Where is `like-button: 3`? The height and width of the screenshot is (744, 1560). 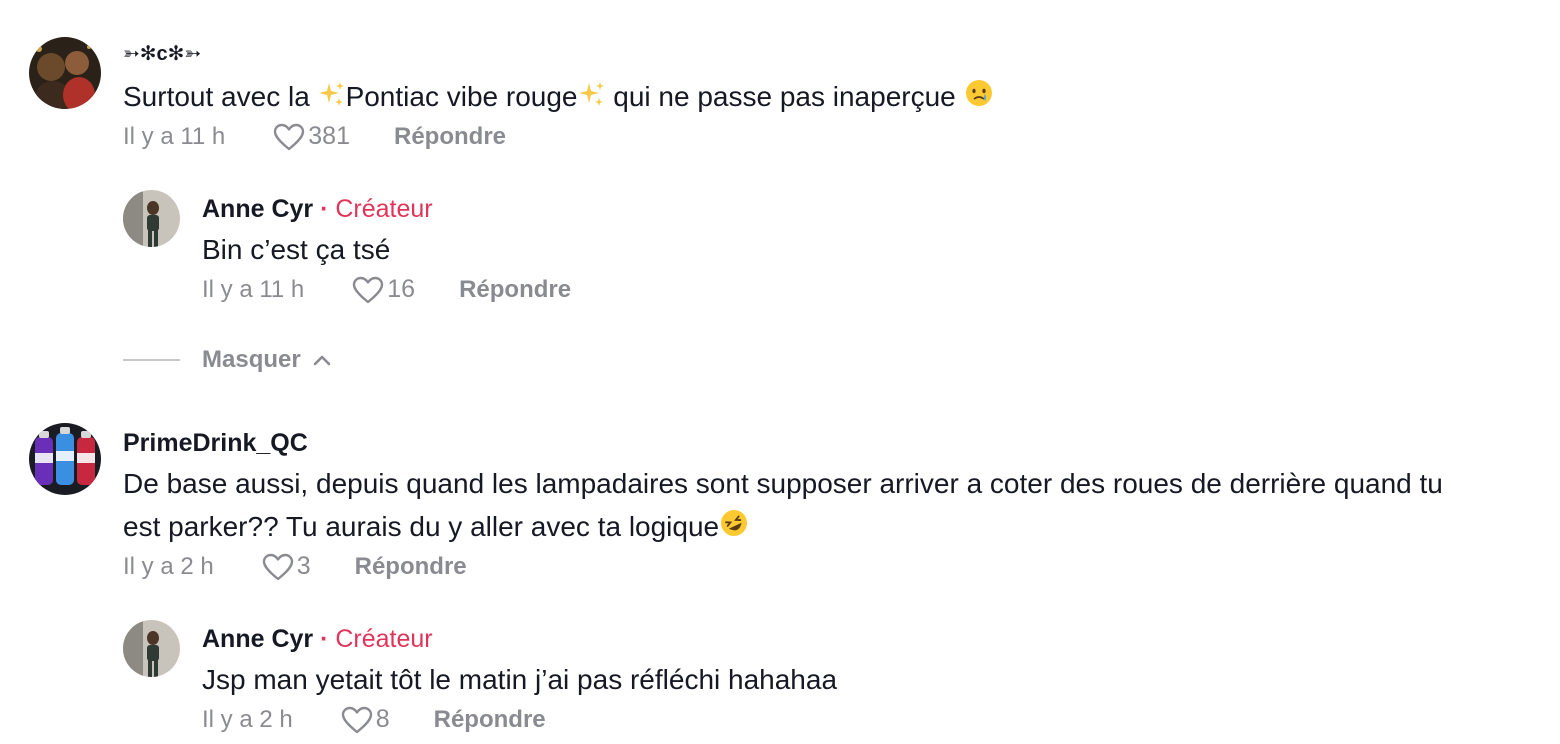
like-button: 3 is located at coordinates (286, 566).